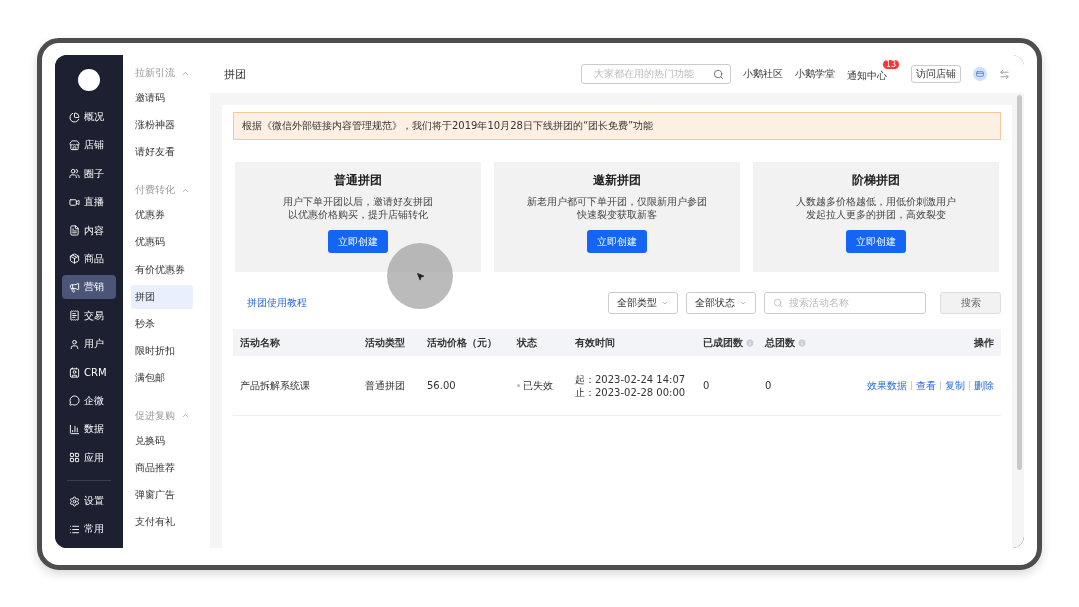 This screenshot has width=1079, height=607. What do you see at coordinates (887, 385) in the screenshot?
I see `action-link: 效果数据` at bounding box center [887, 385].